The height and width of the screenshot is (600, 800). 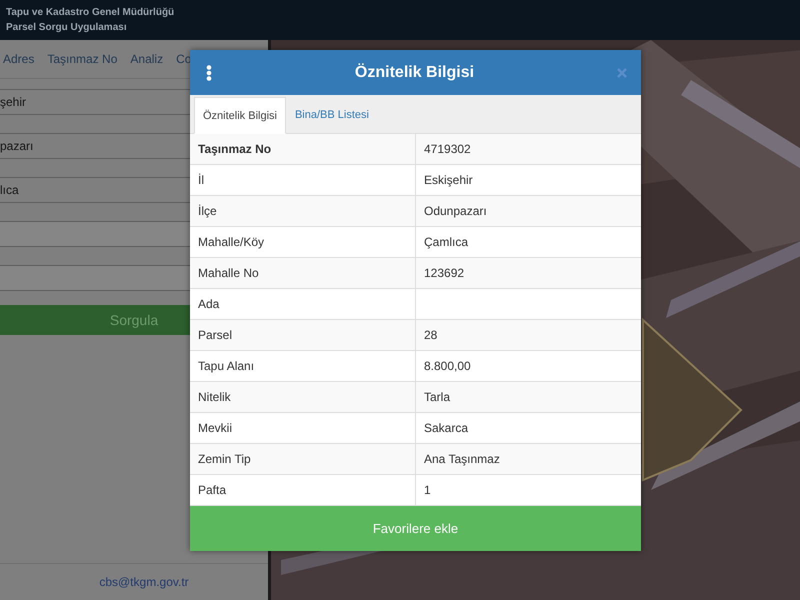 I want to click on app-subtitle: Parsel Sorgu Uygulaması, so click(x=66, y=27).